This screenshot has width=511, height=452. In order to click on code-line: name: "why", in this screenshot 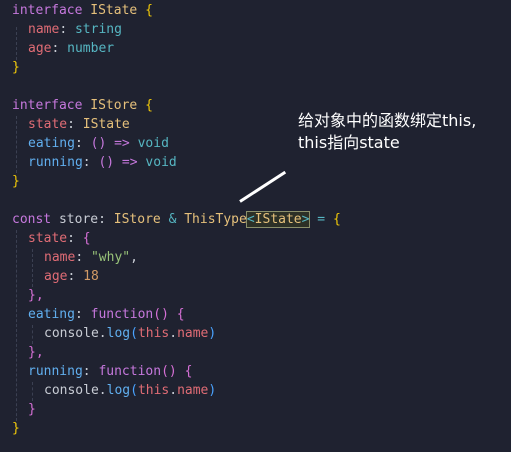, I will do `click(91, 257)`.